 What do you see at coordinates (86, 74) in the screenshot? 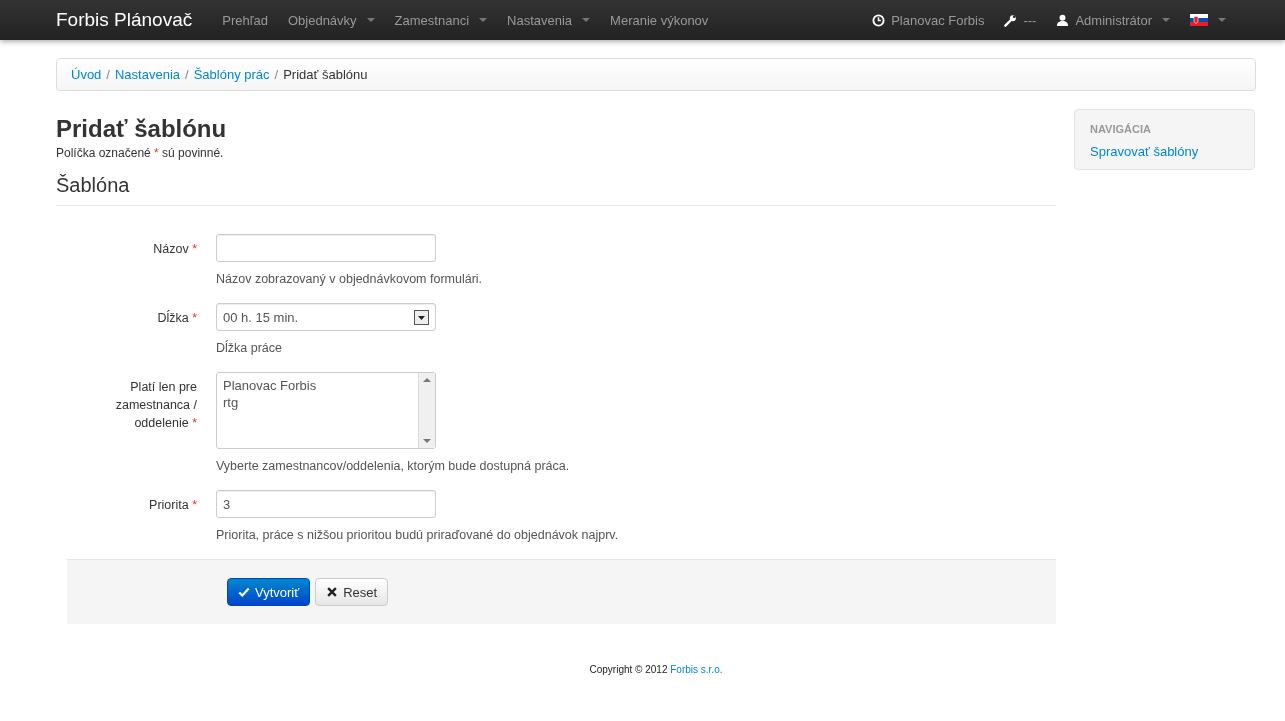
I see `breadcrumb-link: Úvod` at bounding box center [86, 74].